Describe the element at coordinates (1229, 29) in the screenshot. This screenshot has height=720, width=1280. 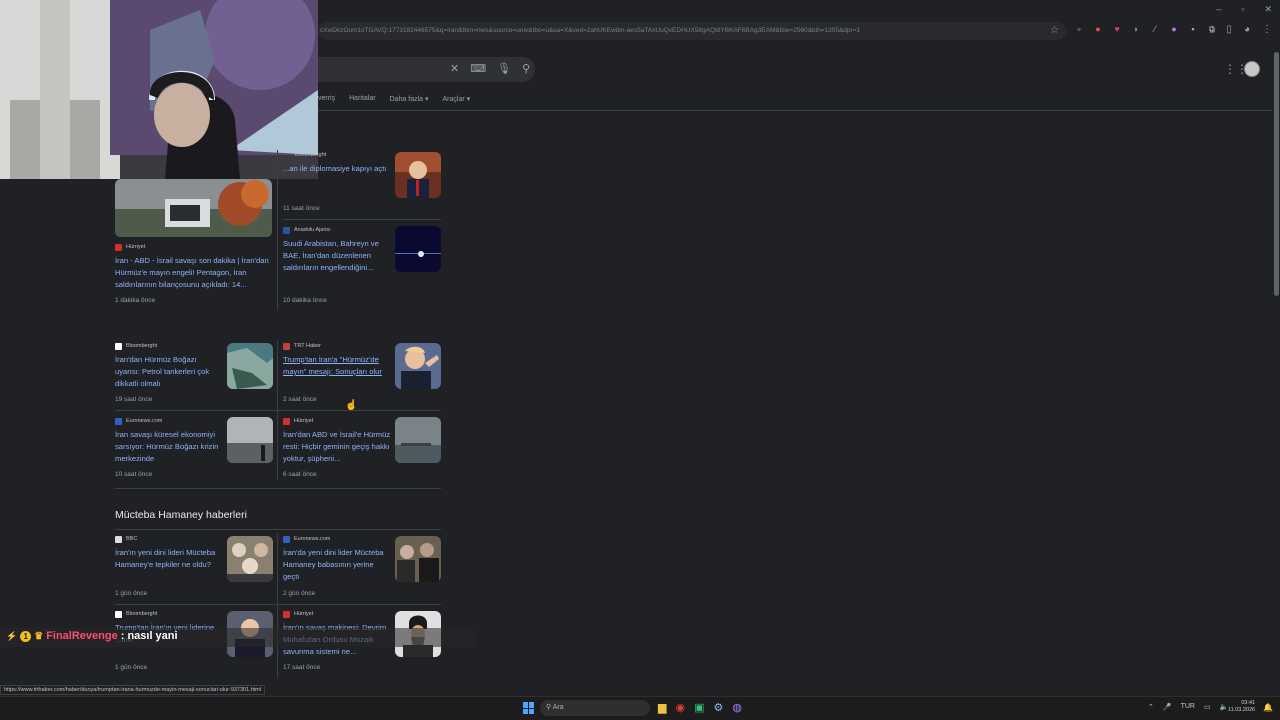
I see `sidebar-icon: ▯` at that location.